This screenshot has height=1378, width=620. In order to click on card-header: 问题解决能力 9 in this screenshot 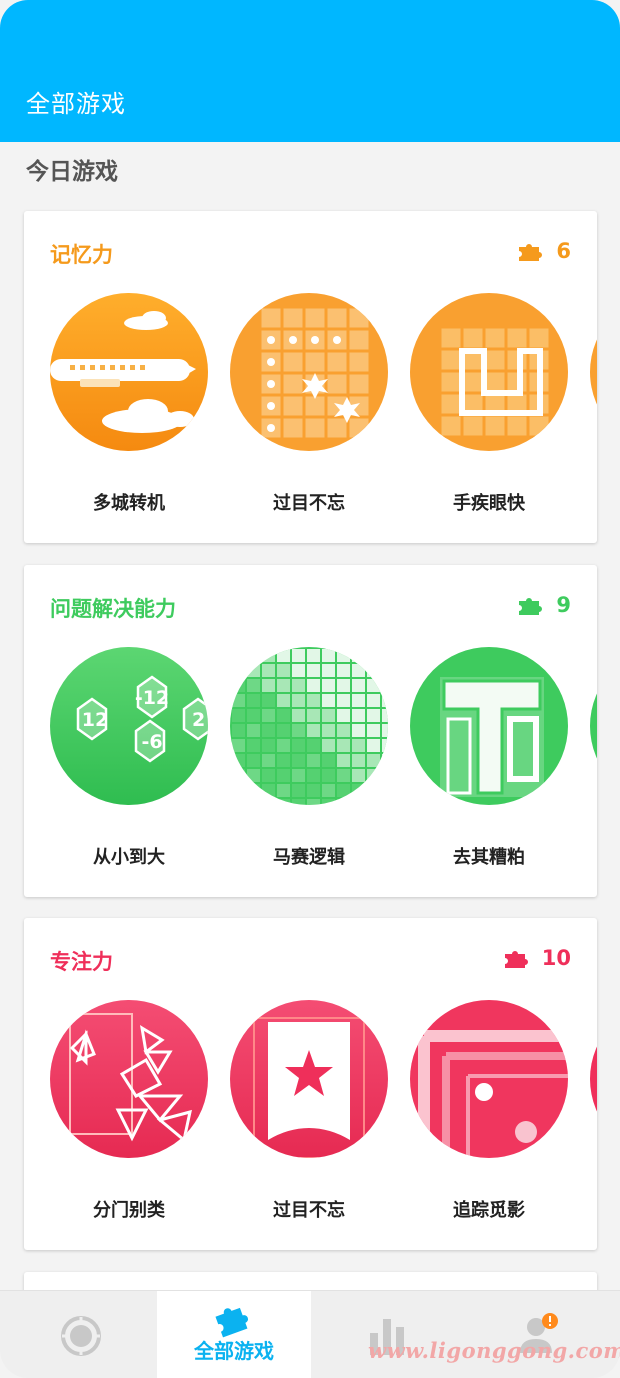, I will do `click(310, 608)`.